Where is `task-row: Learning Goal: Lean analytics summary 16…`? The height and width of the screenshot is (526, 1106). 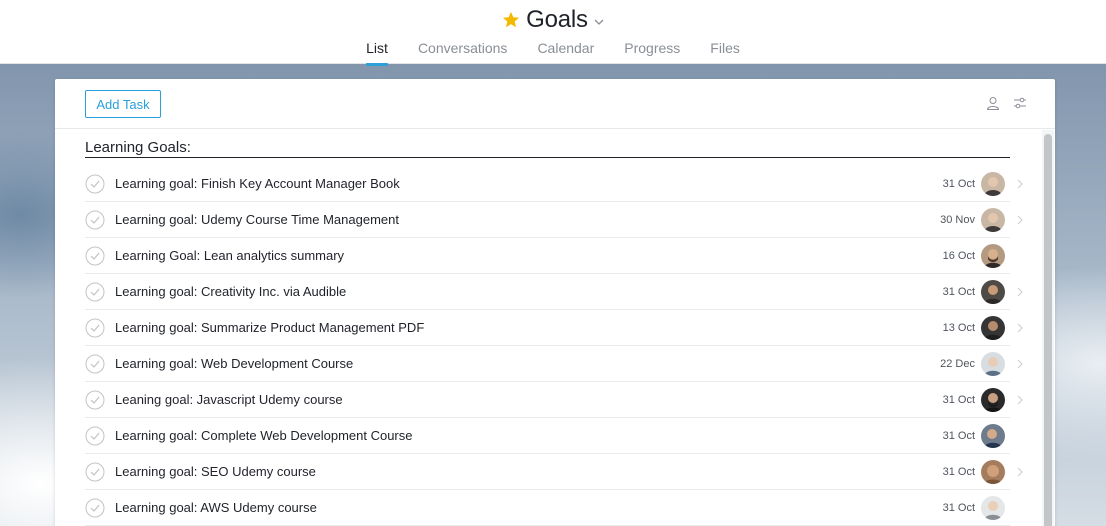 task-row: Learning Goal: Lean analytics summary 16… is located at coordinates (547, 256).